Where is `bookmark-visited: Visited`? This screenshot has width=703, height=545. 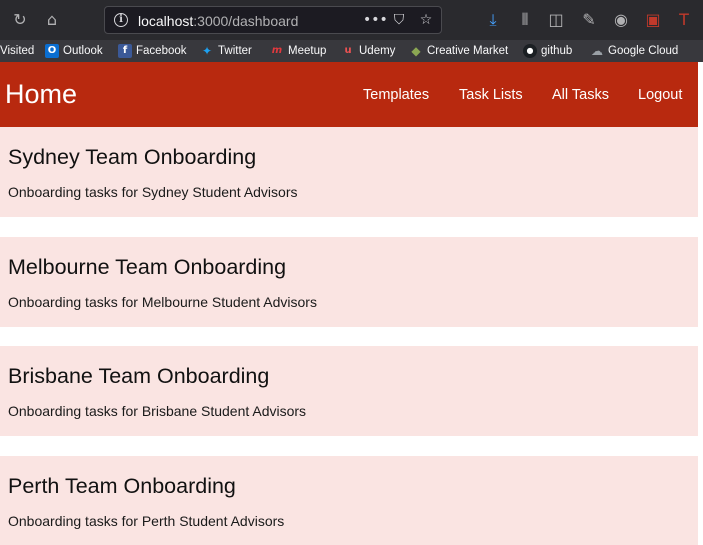 bookmark-visited: Visited is located at coordinates (17, 51).